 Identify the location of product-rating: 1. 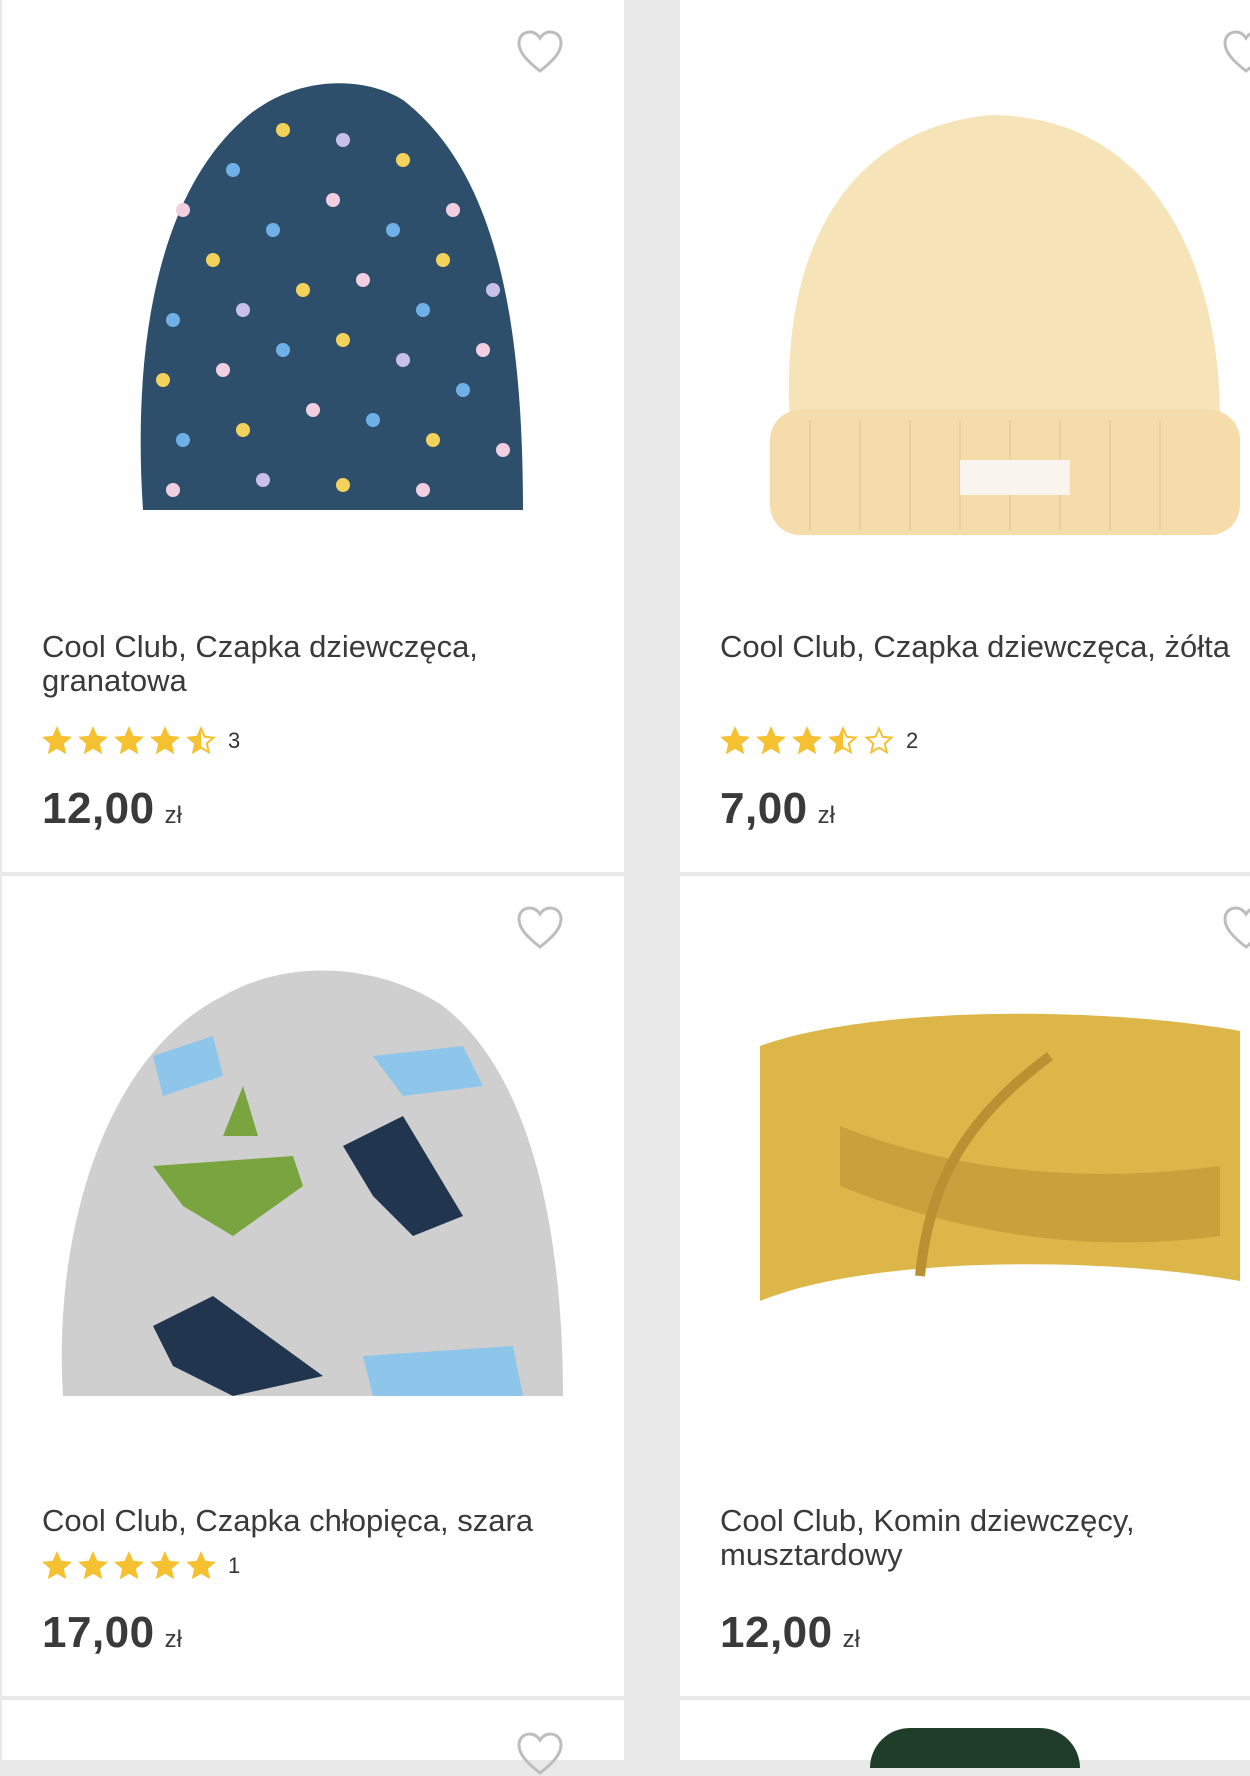
(141, 1566).